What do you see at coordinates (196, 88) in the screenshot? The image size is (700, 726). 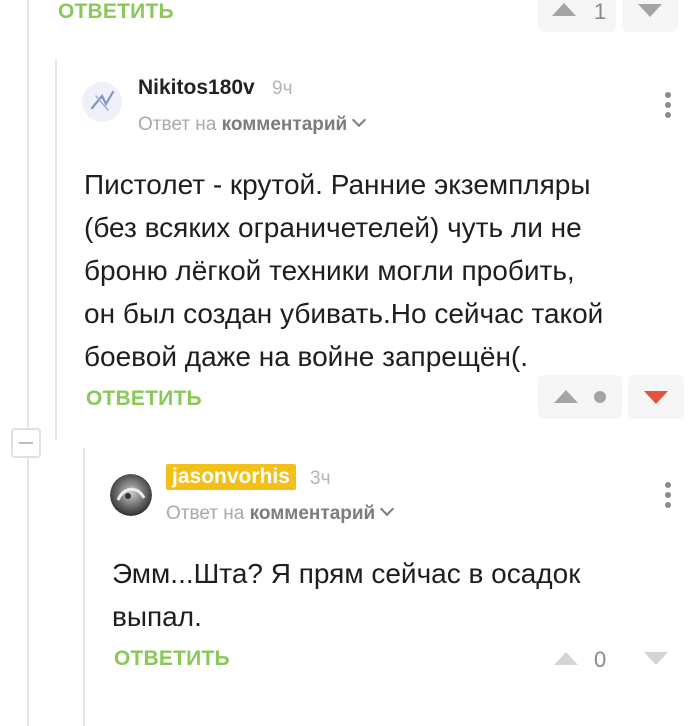 I see `username: Nikitos180v` at bounding box center [196, 88].